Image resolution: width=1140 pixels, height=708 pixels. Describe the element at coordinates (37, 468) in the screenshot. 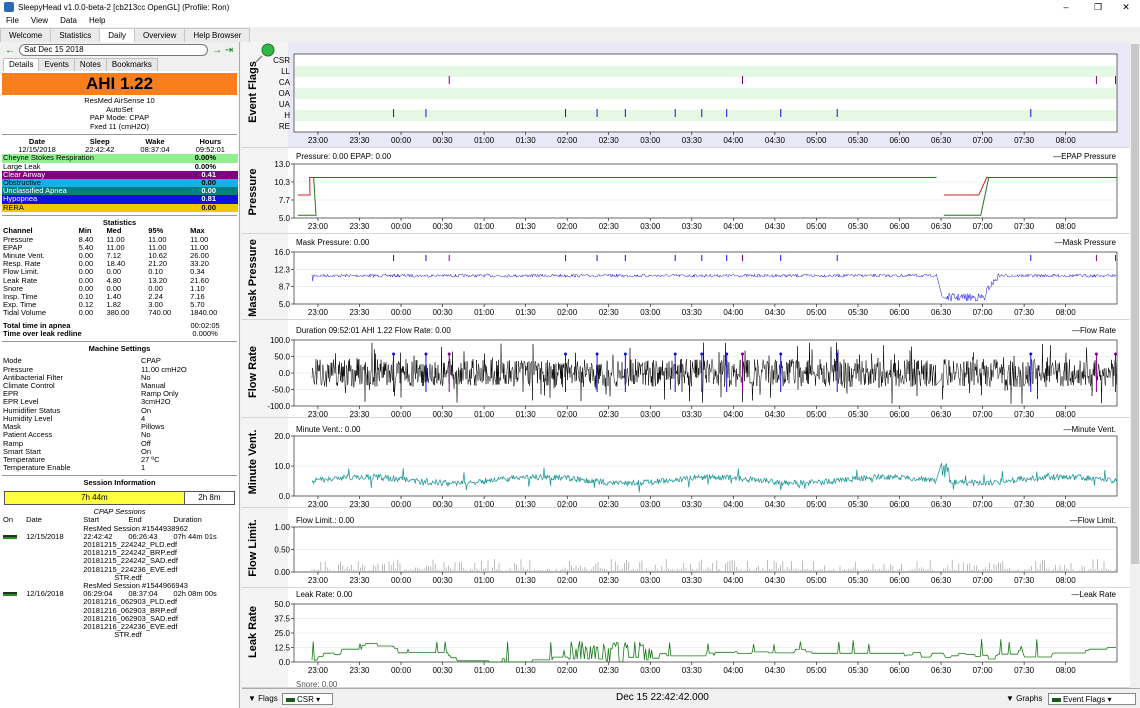

I see `setting-name: Temperature Enable` at that location.